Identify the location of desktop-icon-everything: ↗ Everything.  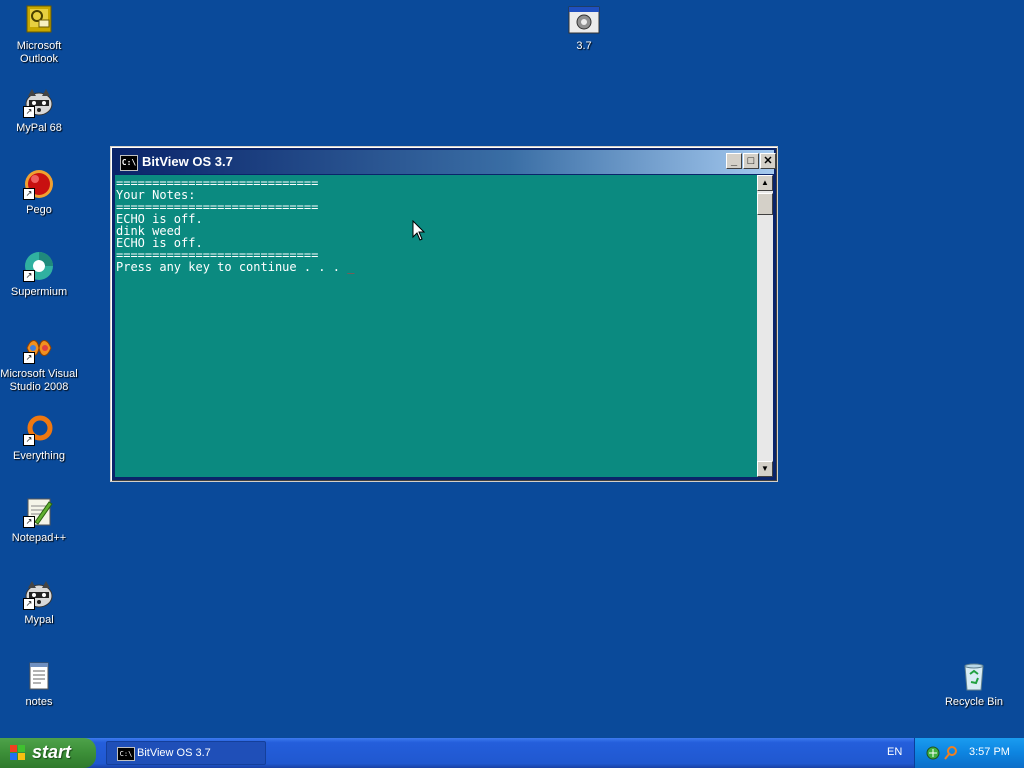
(39, 438).